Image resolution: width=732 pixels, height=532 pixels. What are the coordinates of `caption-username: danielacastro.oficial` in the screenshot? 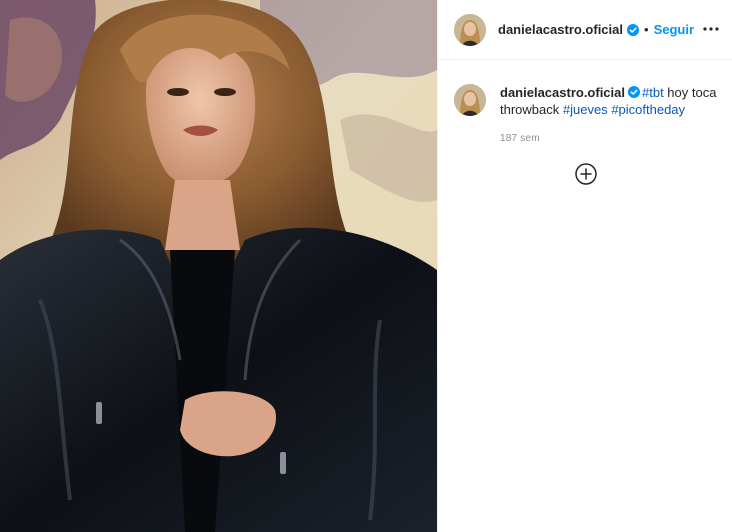 It's located at (562, 92).